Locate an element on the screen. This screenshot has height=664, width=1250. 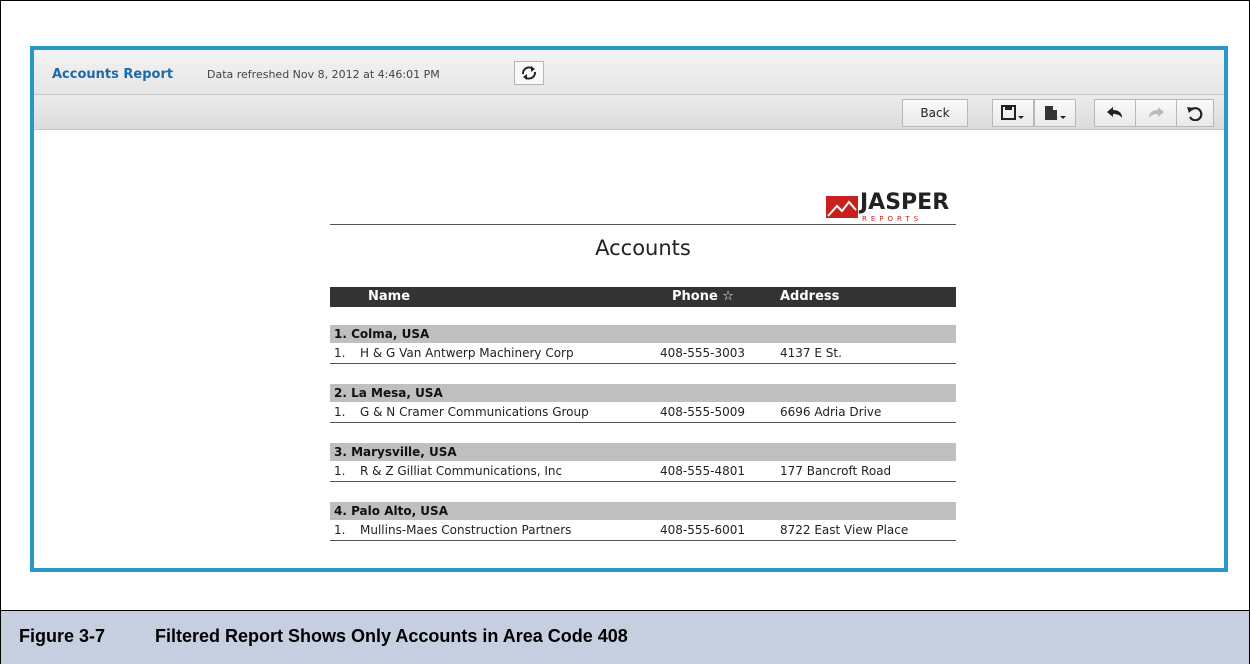
column-header-phone: Phone ☆ is located at coordinates (703, 297).